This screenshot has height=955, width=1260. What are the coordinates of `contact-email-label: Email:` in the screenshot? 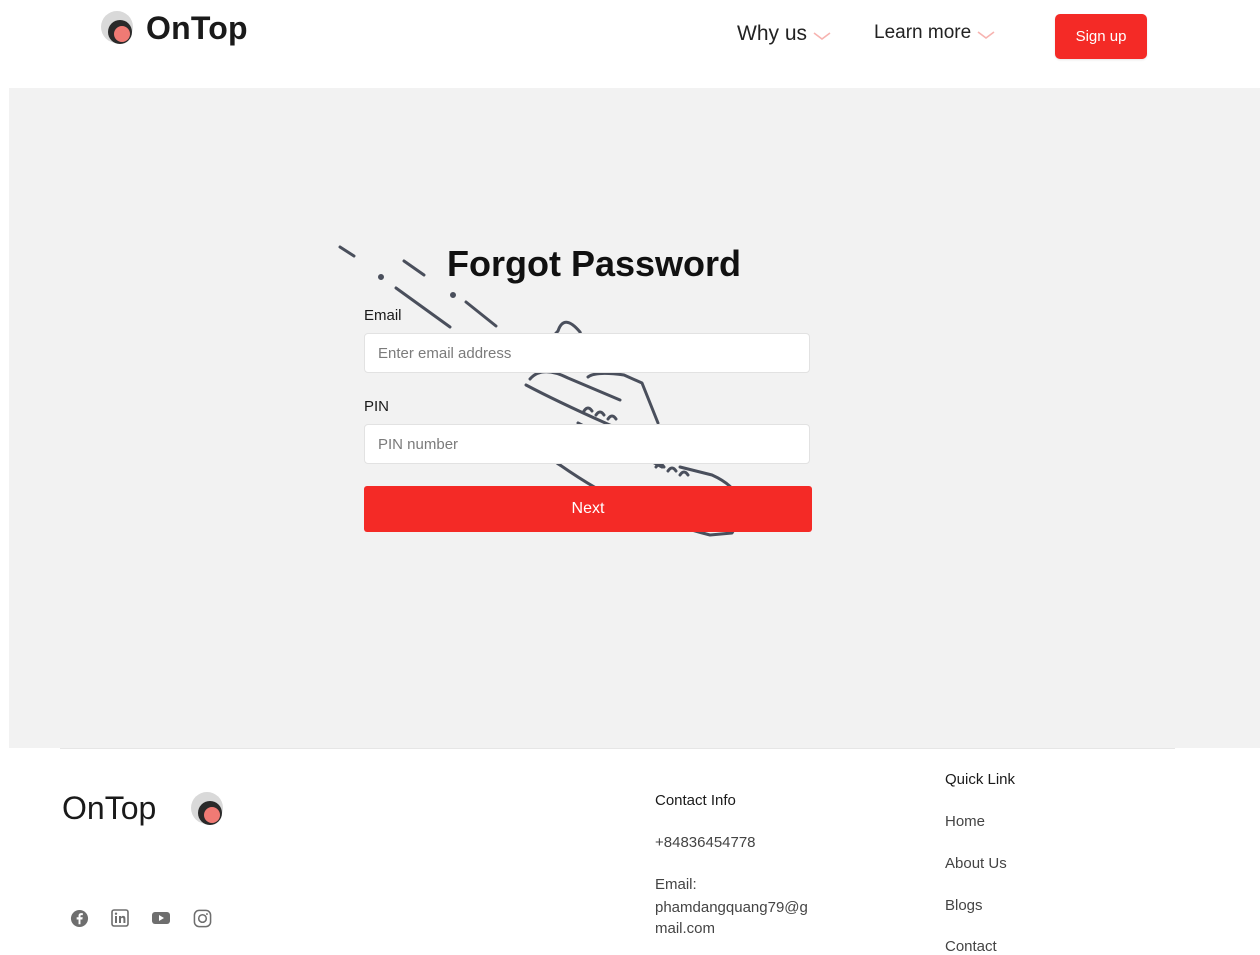 It's located at (676, 884).